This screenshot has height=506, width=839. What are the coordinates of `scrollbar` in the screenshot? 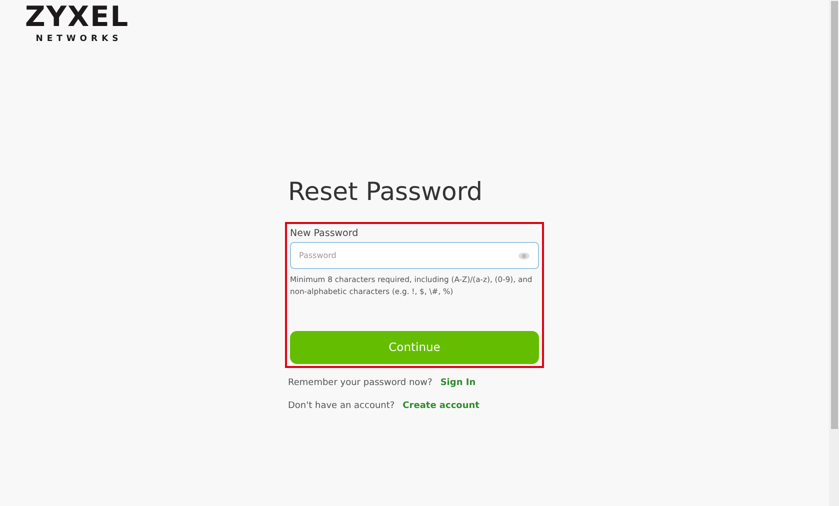 It's located at (834, 253).